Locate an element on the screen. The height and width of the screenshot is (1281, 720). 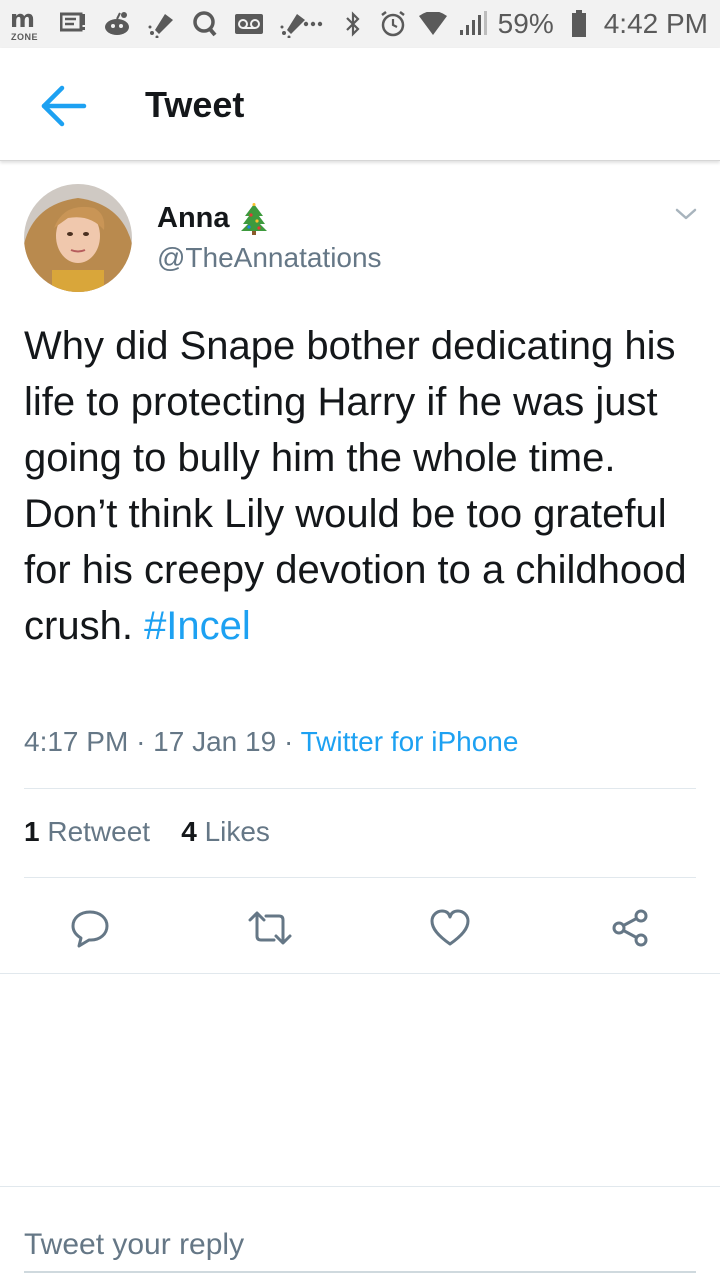
tweet-date: 17 Jan 19 is located at coordinates (215, 741).